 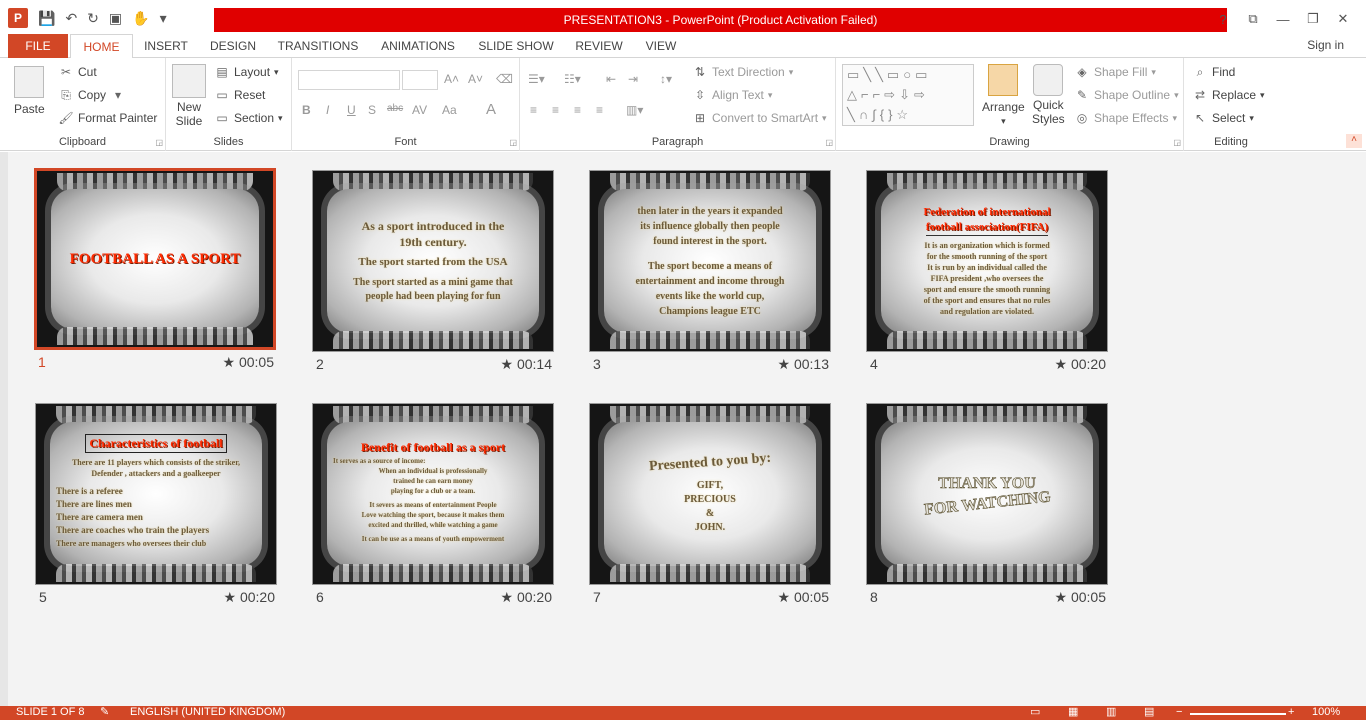 I want to click on justify-icon: ≡, so click(x=599, y=110).